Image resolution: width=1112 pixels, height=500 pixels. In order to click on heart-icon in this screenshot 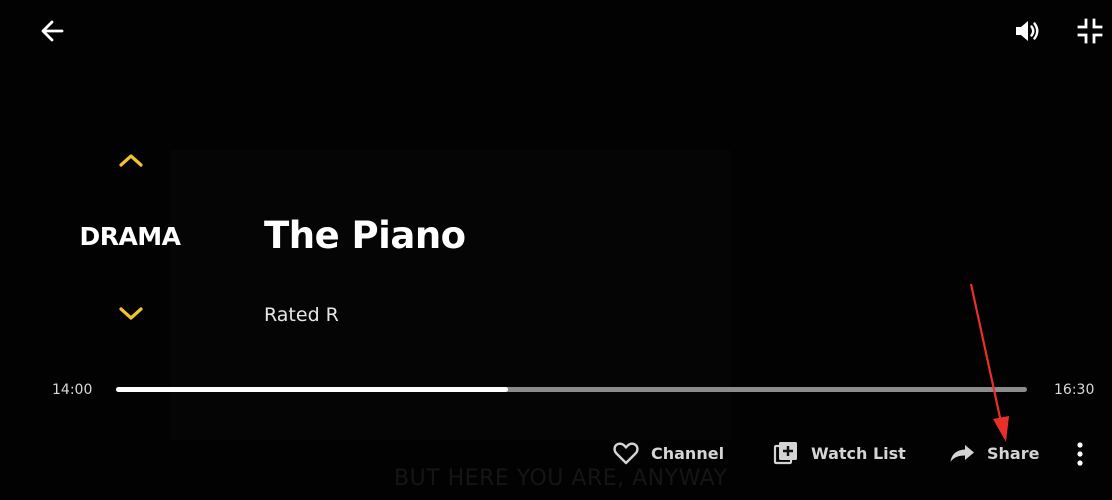, I will do `click(626, 453)`.